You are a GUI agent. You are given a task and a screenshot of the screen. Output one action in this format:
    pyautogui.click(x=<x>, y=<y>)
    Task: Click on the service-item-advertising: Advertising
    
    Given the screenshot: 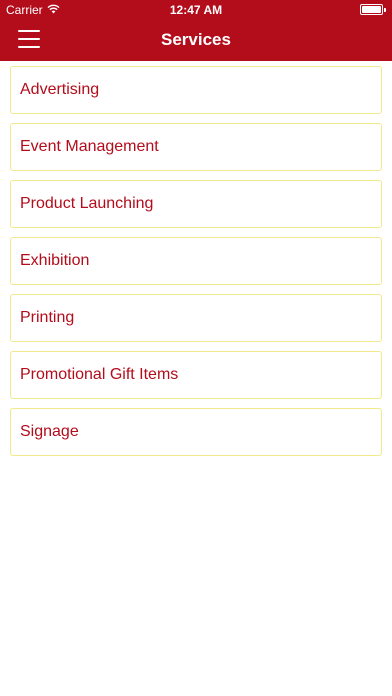 What is the action you would take?
    pyautogui.click(x=196, y=90)
    